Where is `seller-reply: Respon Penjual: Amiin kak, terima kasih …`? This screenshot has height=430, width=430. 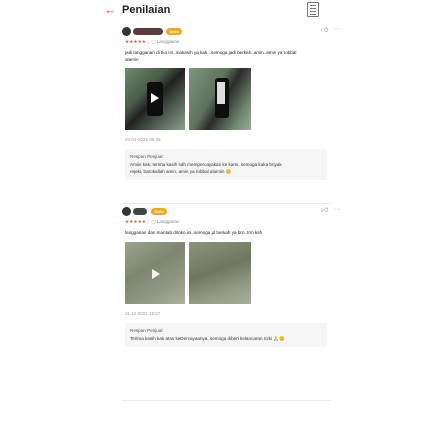
seller-reply: Respon Penjual: Amiin kak, terima kasih … is located at coordinates (226, 165).